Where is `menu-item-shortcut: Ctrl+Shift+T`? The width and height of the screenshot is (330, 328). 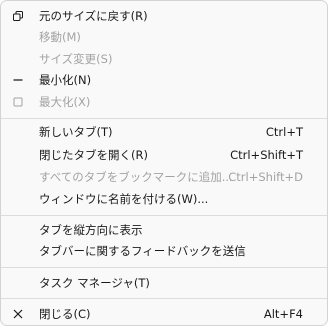 menu-item-shortcut: Ctrl+Shift+T is located at coordinates (266, 155).